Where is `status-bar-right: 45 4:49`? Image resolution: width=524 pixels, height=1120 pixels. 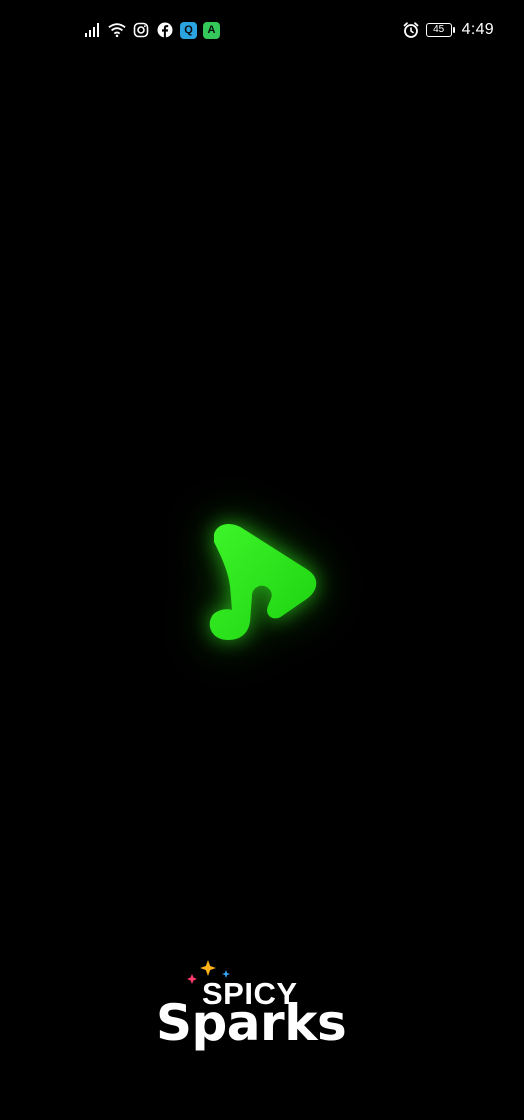
status-bar-right: 45 4:49 is located at coordinates (448, 30).